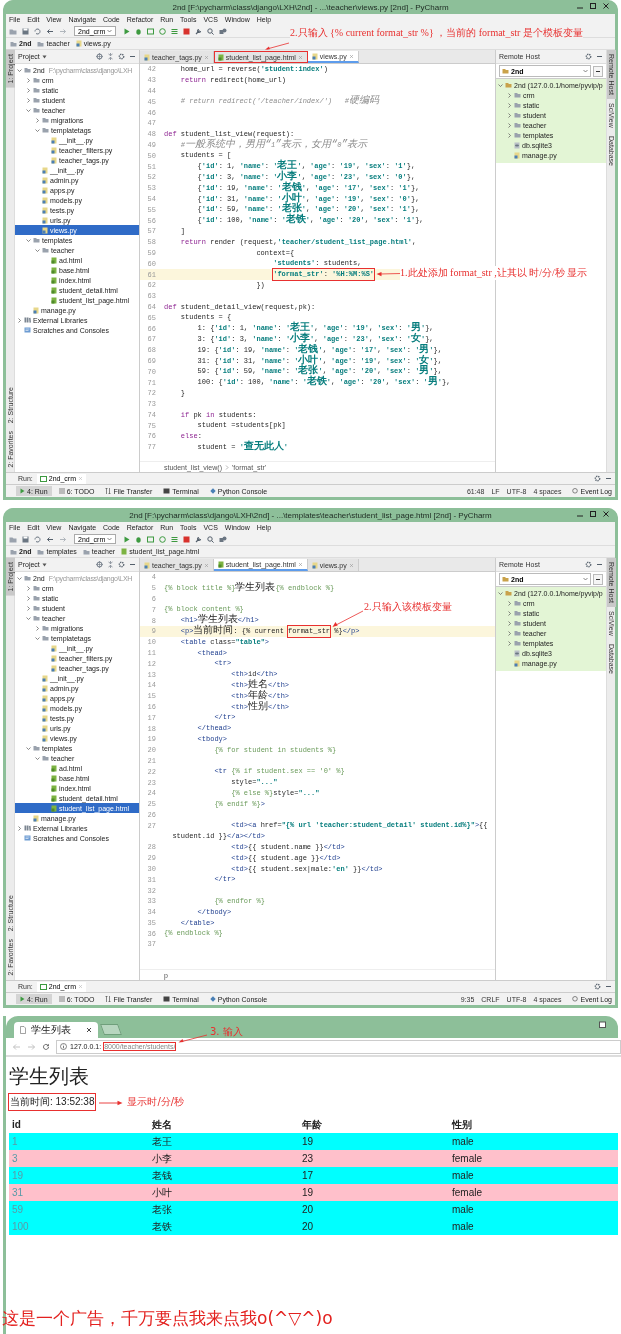 The image size is (621, 1334). I want to click on browser-tab: 学生列表, so click(56, 1030).